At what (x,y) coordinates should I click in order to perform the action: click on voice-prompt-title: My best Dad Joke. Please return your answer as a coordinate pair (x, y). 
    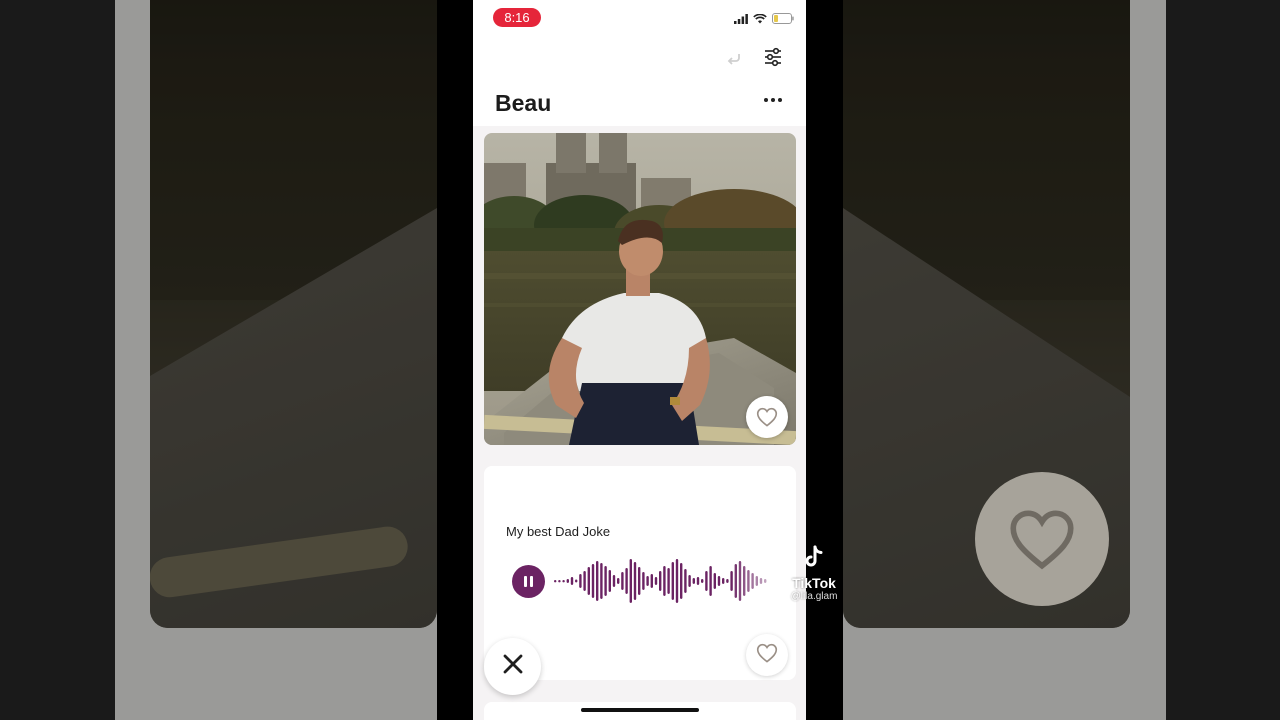
    Looking at the image, I should click on (558, 531).